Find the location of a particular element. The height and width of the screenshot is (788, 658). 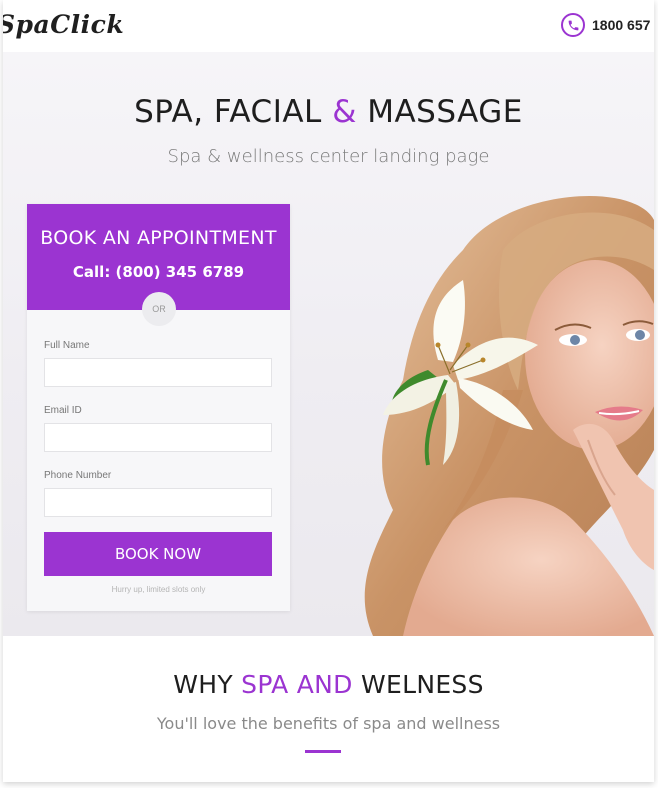

hero-title-part2: MASSAGE is located at coordinates (439, 112).